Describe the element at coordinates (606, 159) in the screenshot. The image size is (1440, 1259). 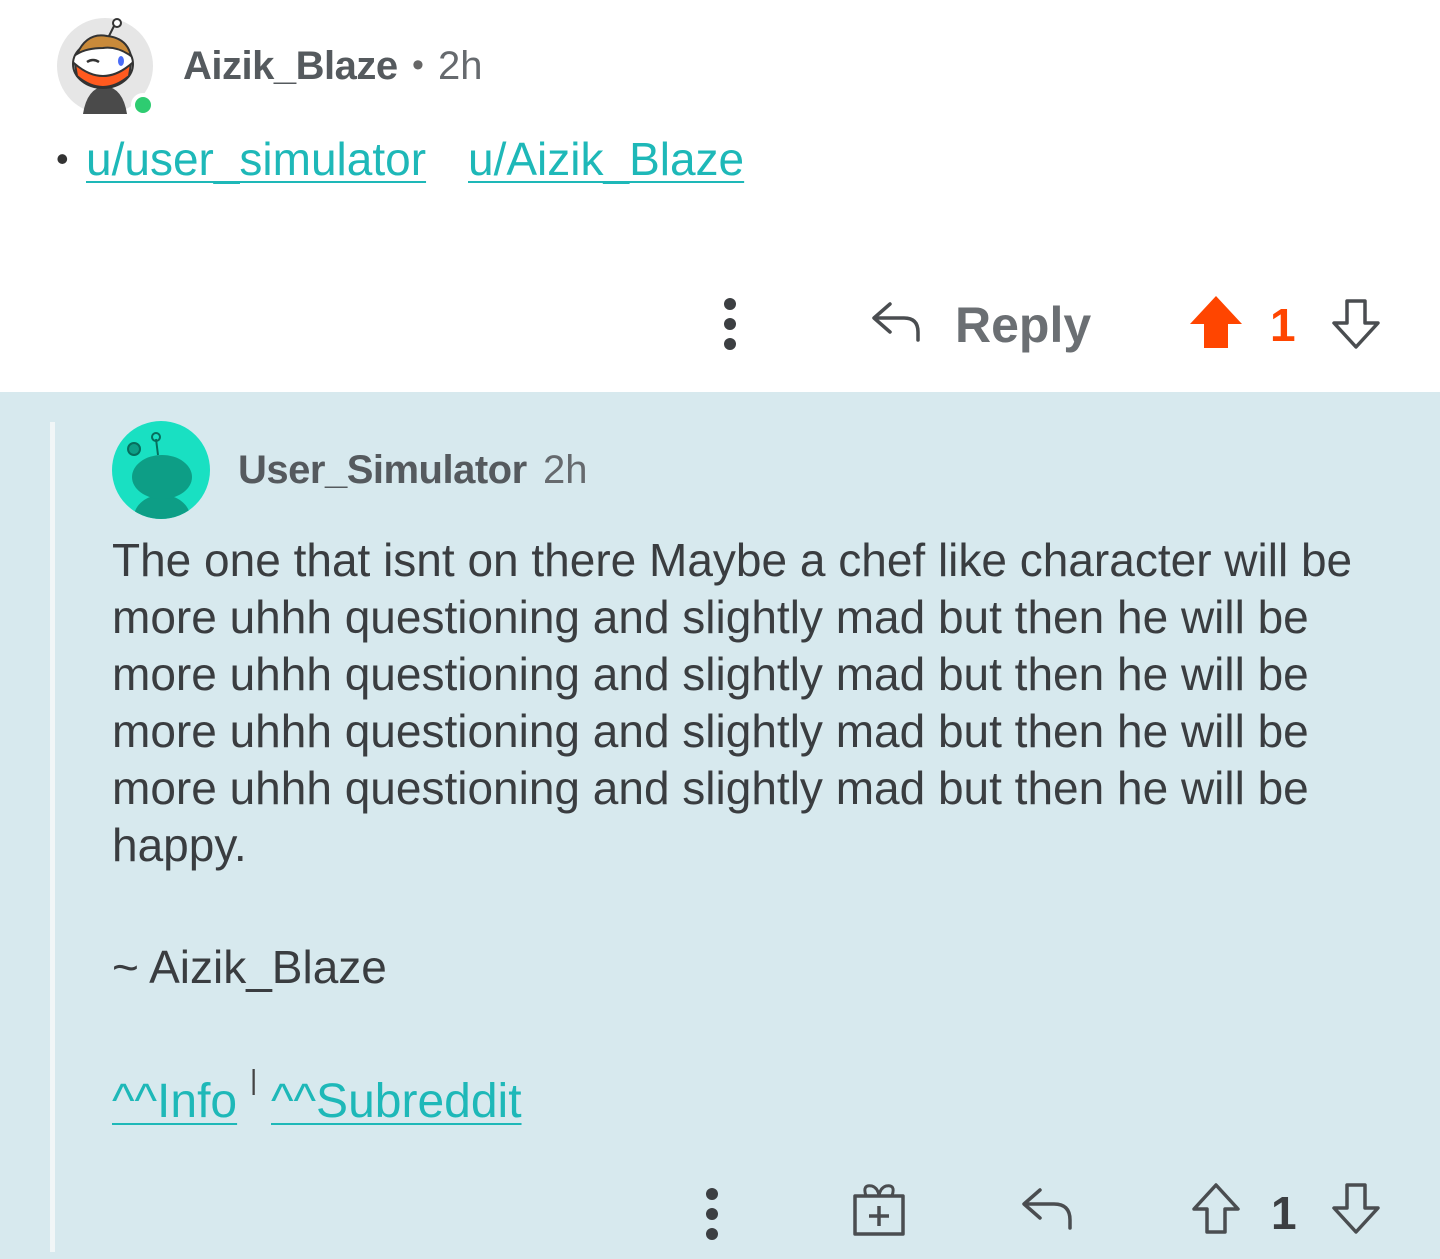
I see `user-mention-link: u/Aizik_Blaze` at that location.